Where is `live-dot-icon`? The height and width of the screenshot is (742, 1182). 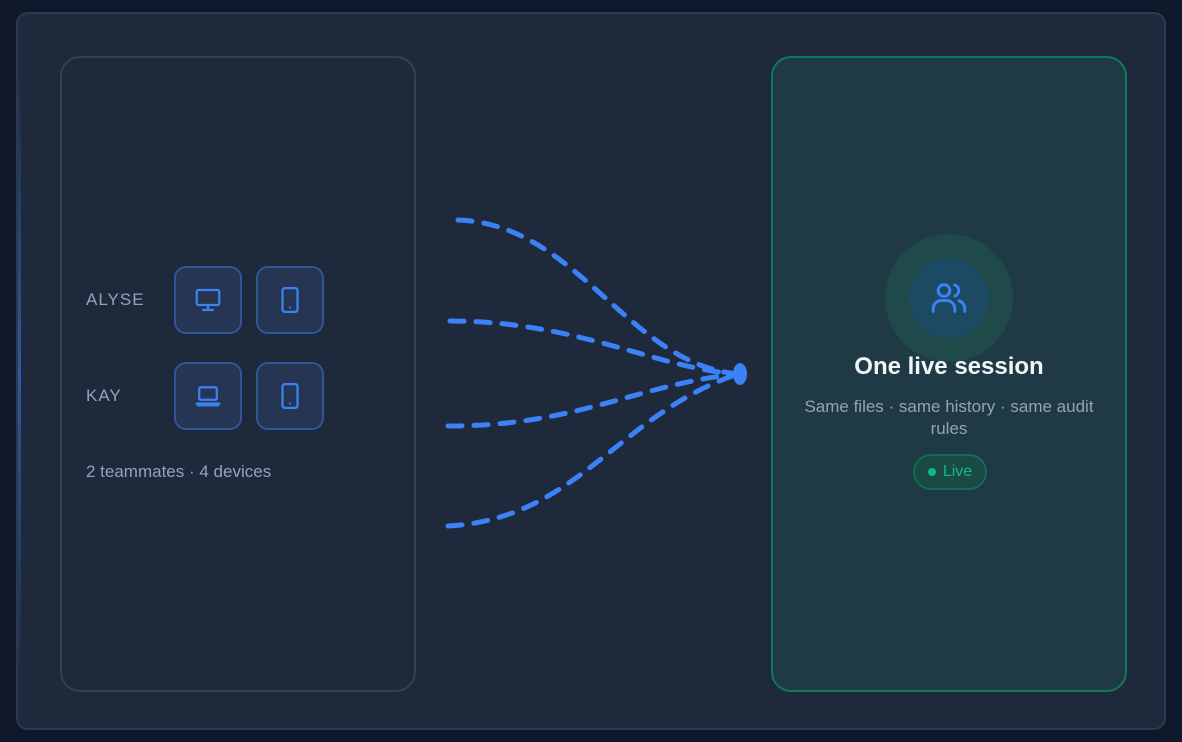
live-dot-icon is located at coordinates (931, 472).